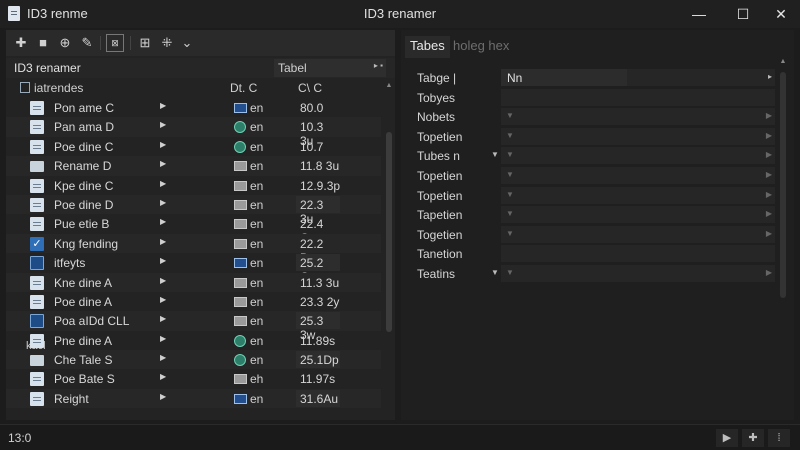 The image size is (800, 450). I want to click on toolbar-separator, so click(100, 43).